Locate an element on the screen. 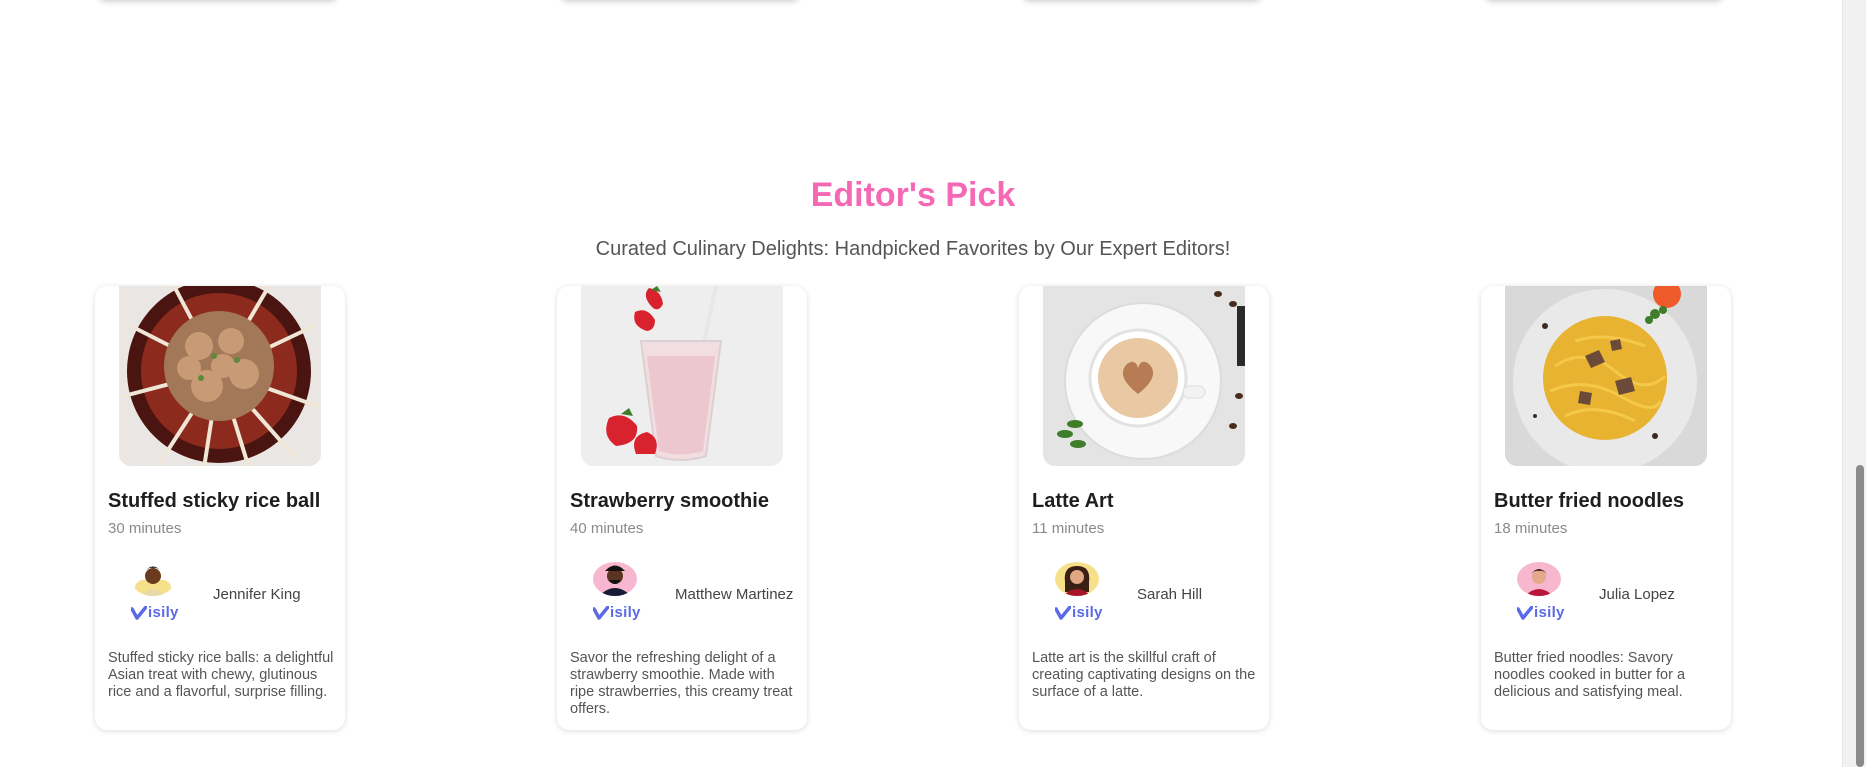  recipe-title: Butter fried noodles is located at coordinates (1589, 501).